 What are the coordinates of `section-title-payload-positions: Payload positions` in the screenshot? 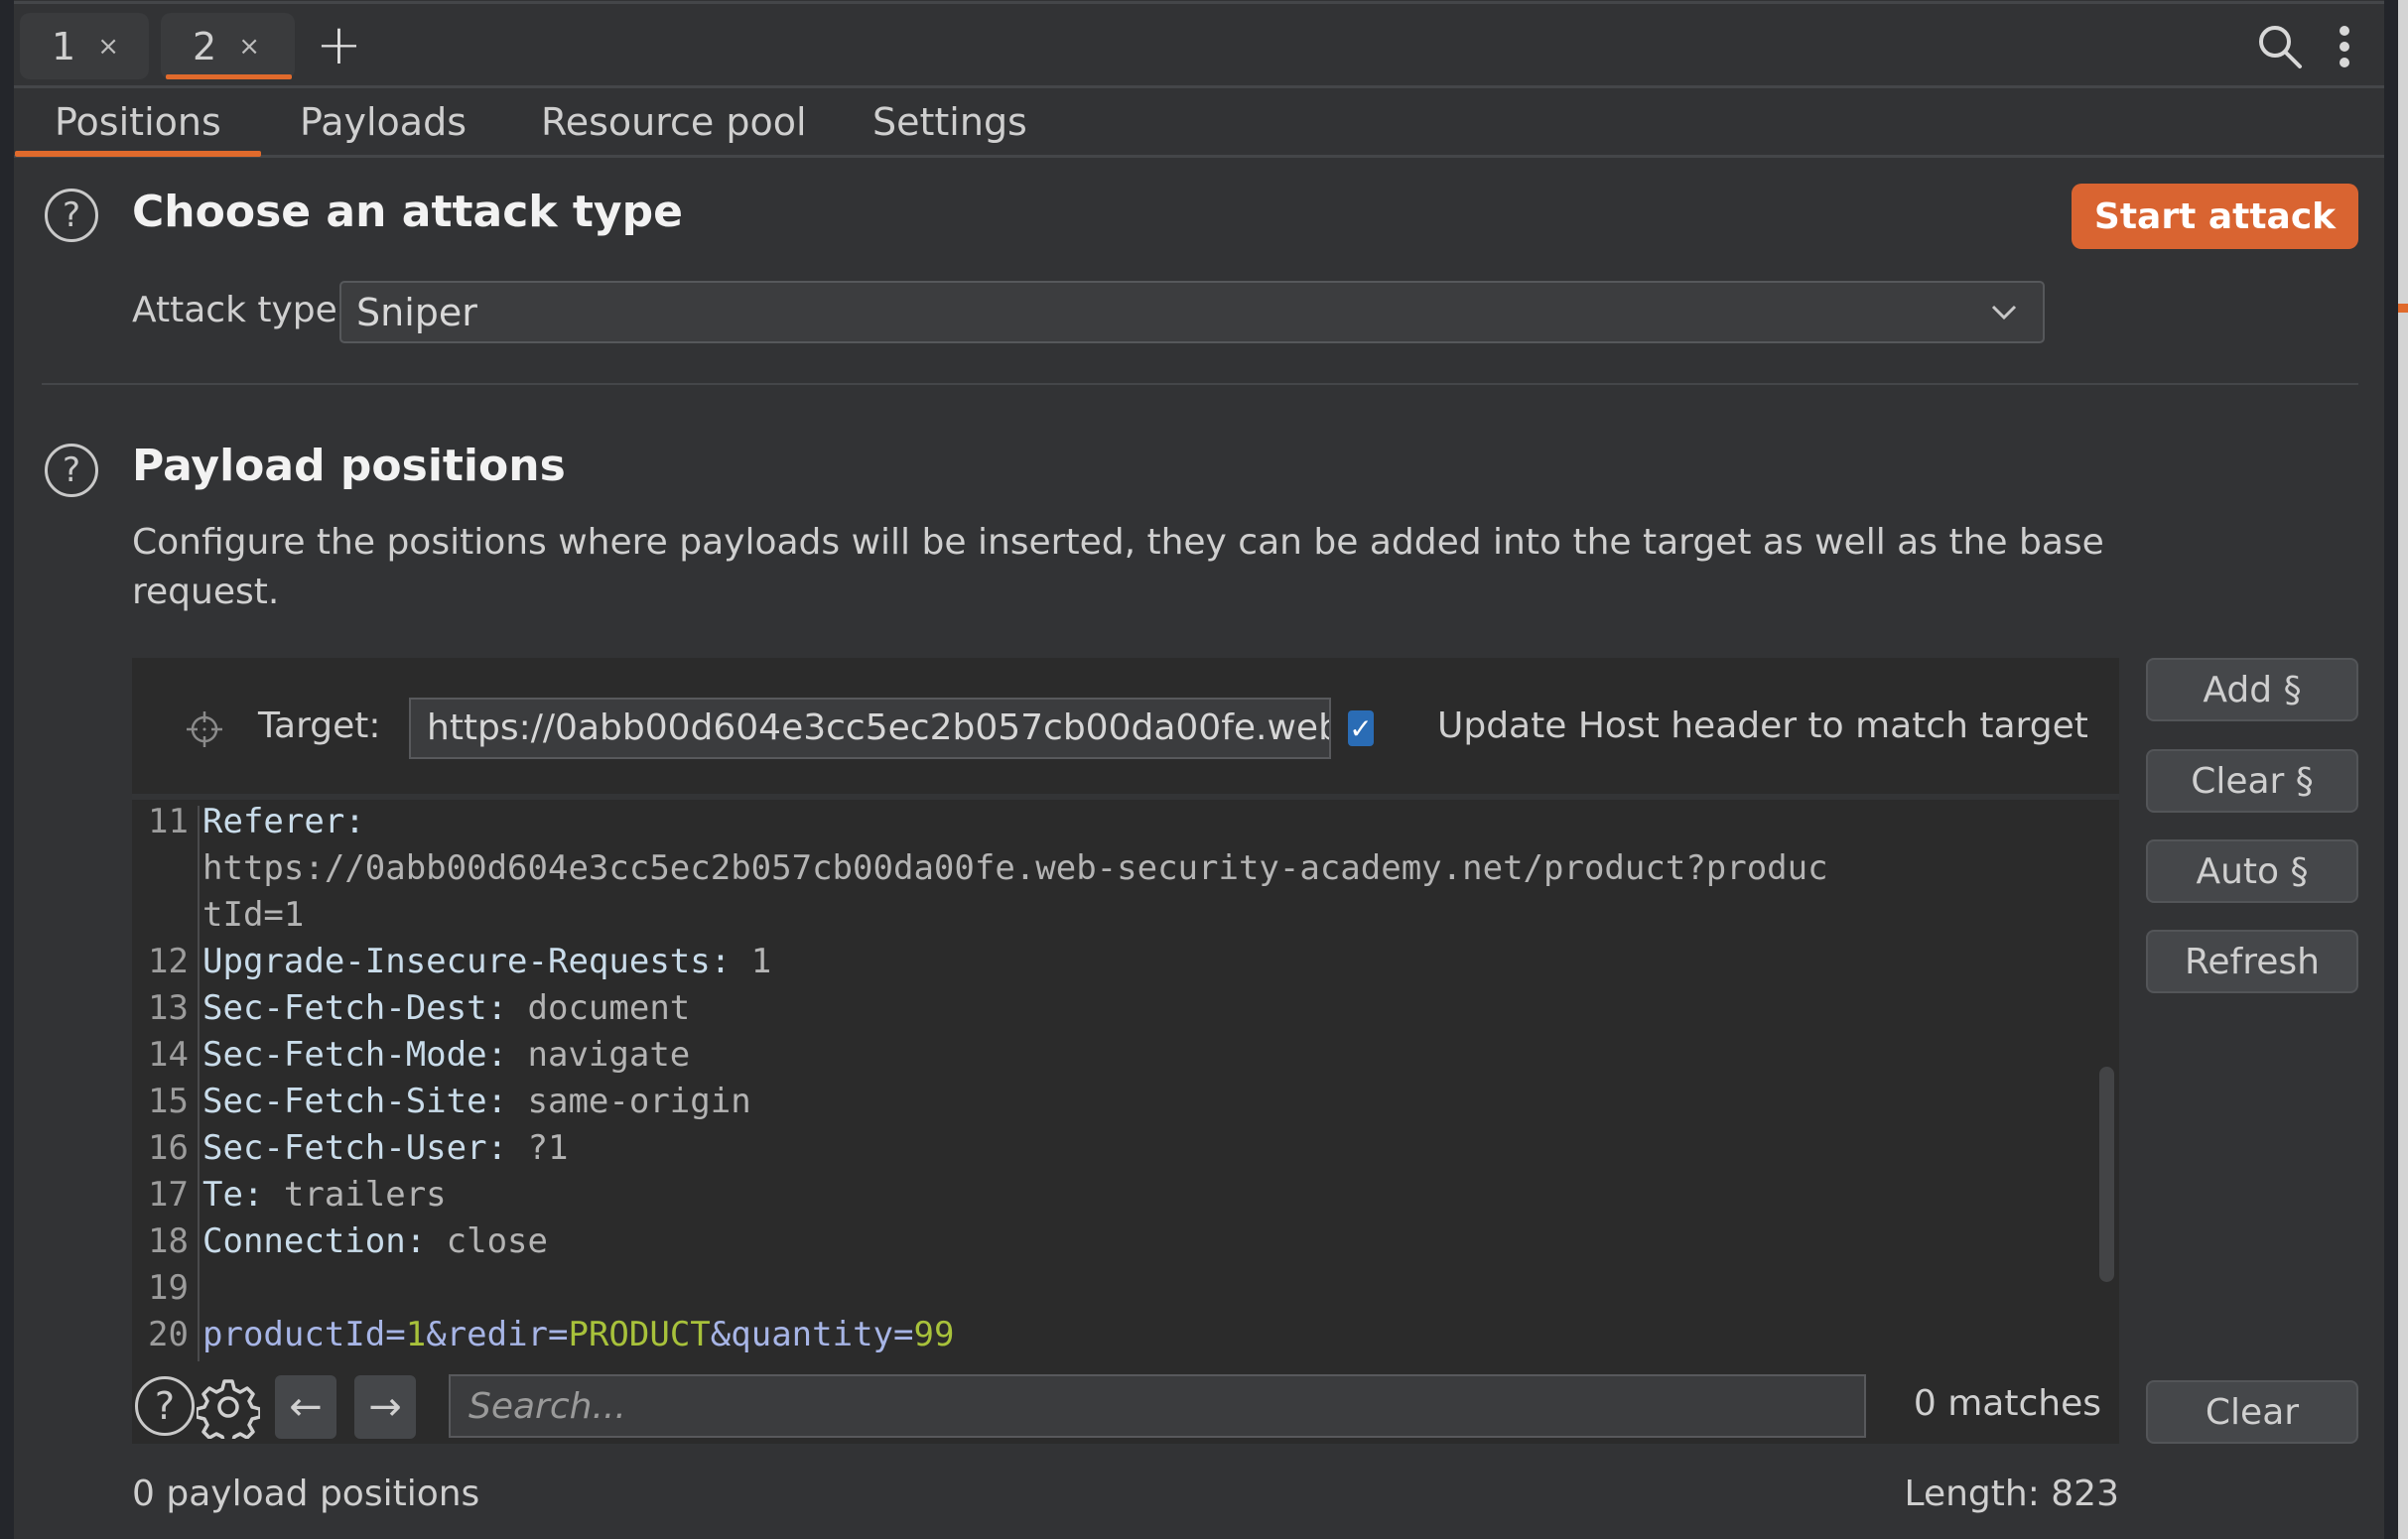 It's located at (349, 466).